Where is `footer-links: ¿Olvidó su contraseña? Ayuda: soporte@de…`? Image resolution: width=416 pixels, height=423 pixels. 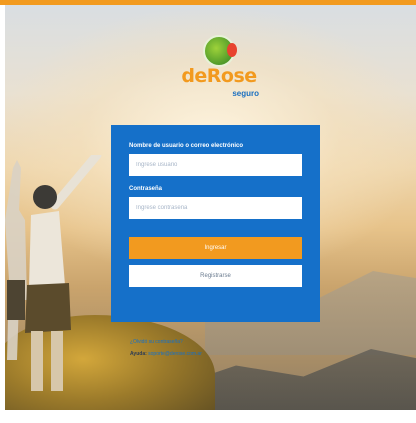
footer-links: ¿Olvidó su contraseña? Ayuda: soporte@de… is located at coordinates (215, 348).